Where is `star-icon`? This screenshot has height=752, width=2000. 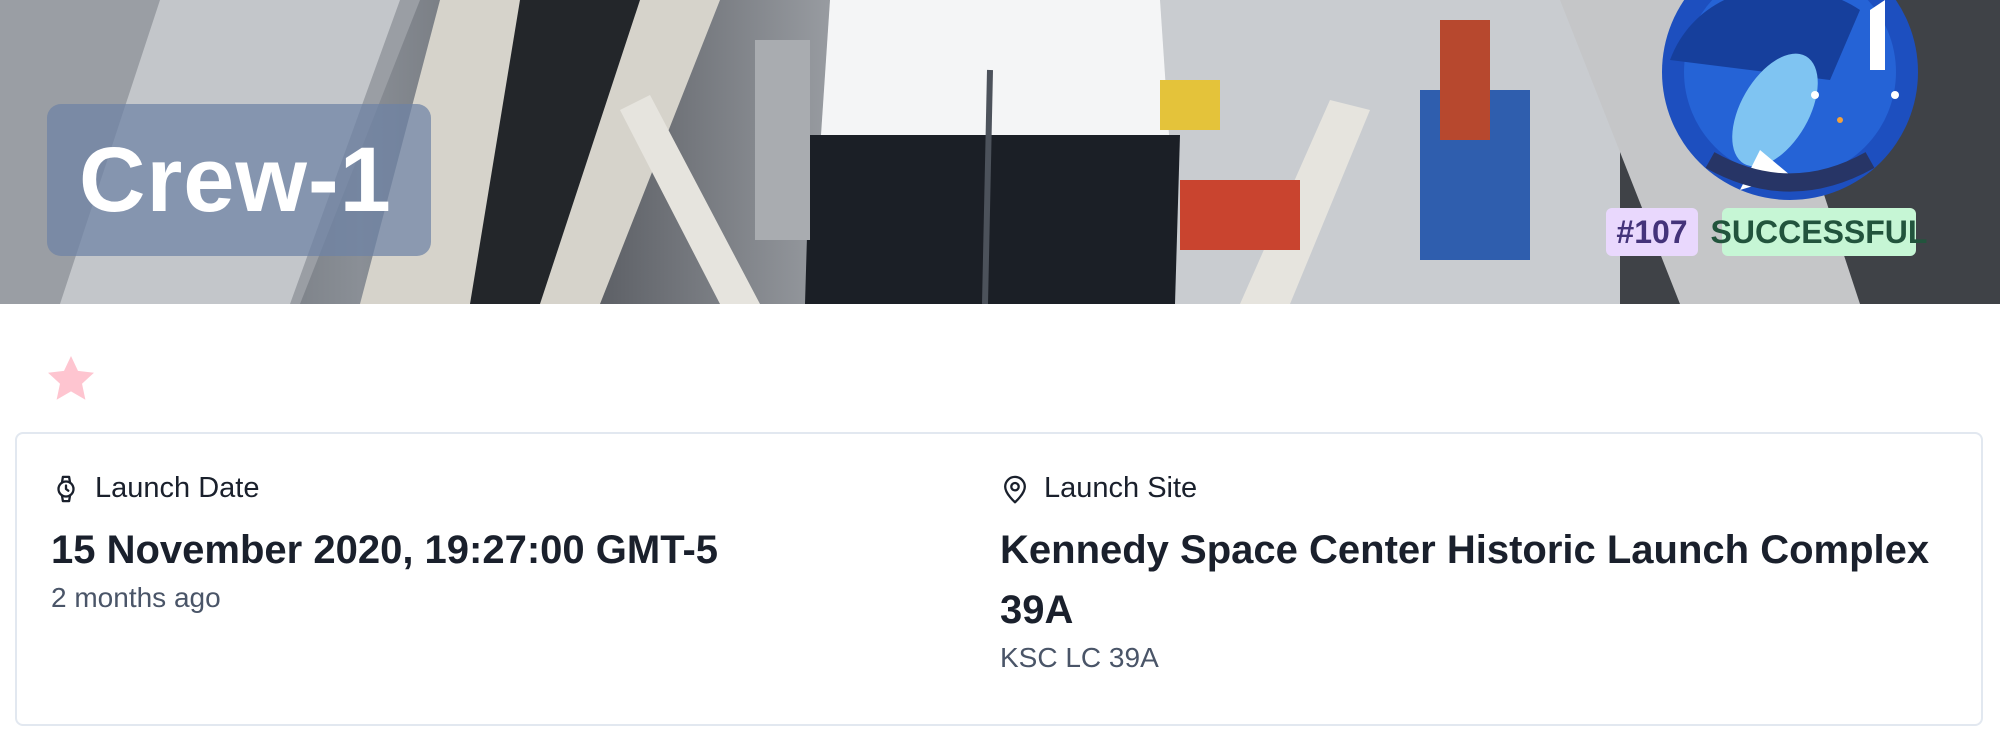 star-icon is located at coordinates (71, 378).